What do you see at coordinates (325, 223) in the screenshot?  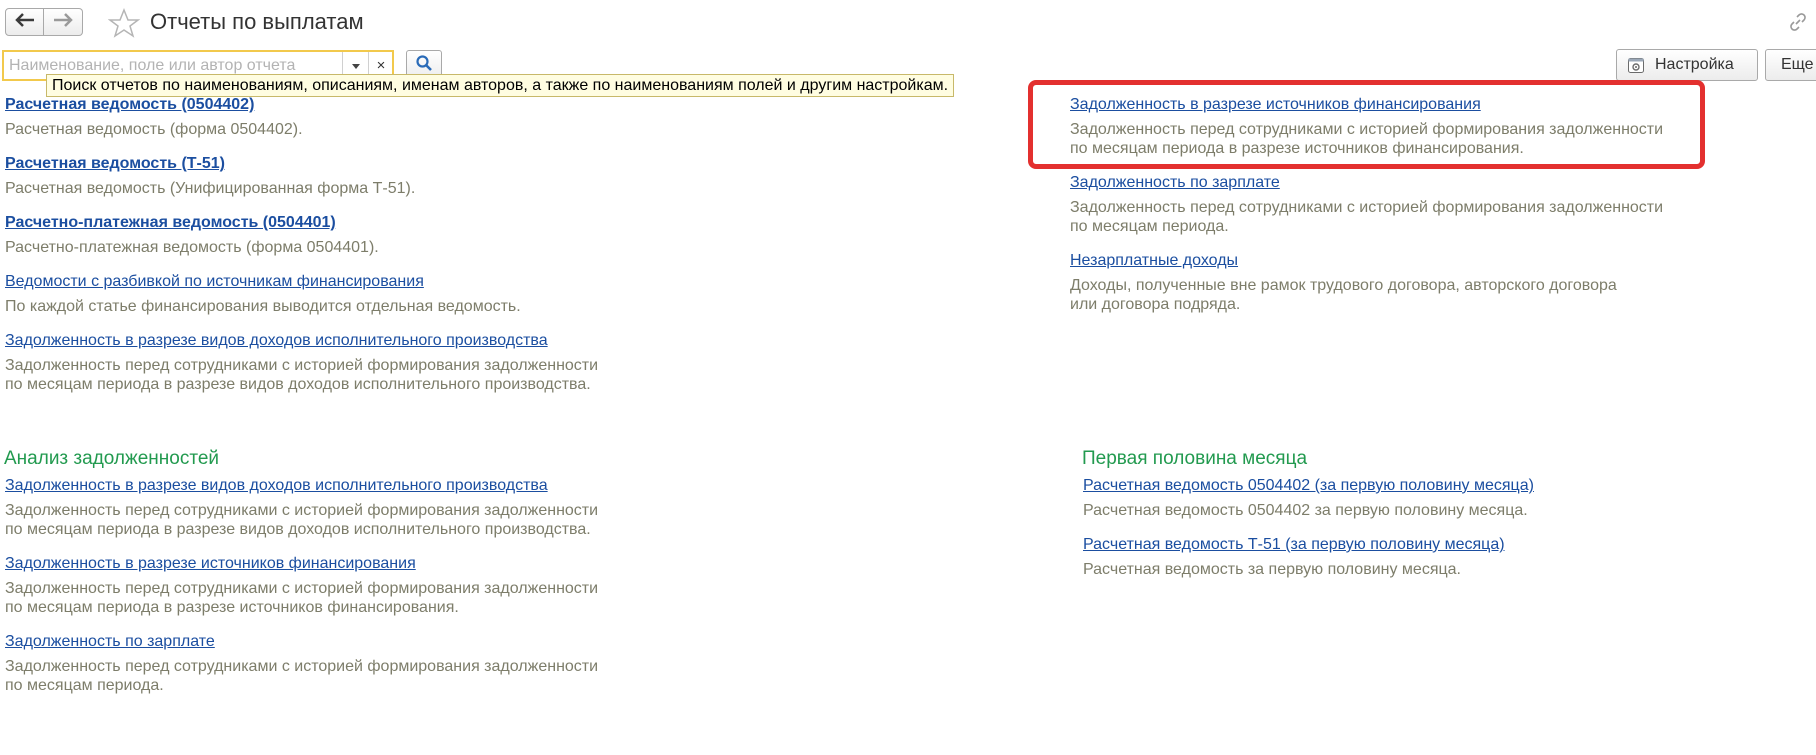 I see `report-link: Расчетно-платежная ведомость (0504401)` at bounding box center [325, 223].